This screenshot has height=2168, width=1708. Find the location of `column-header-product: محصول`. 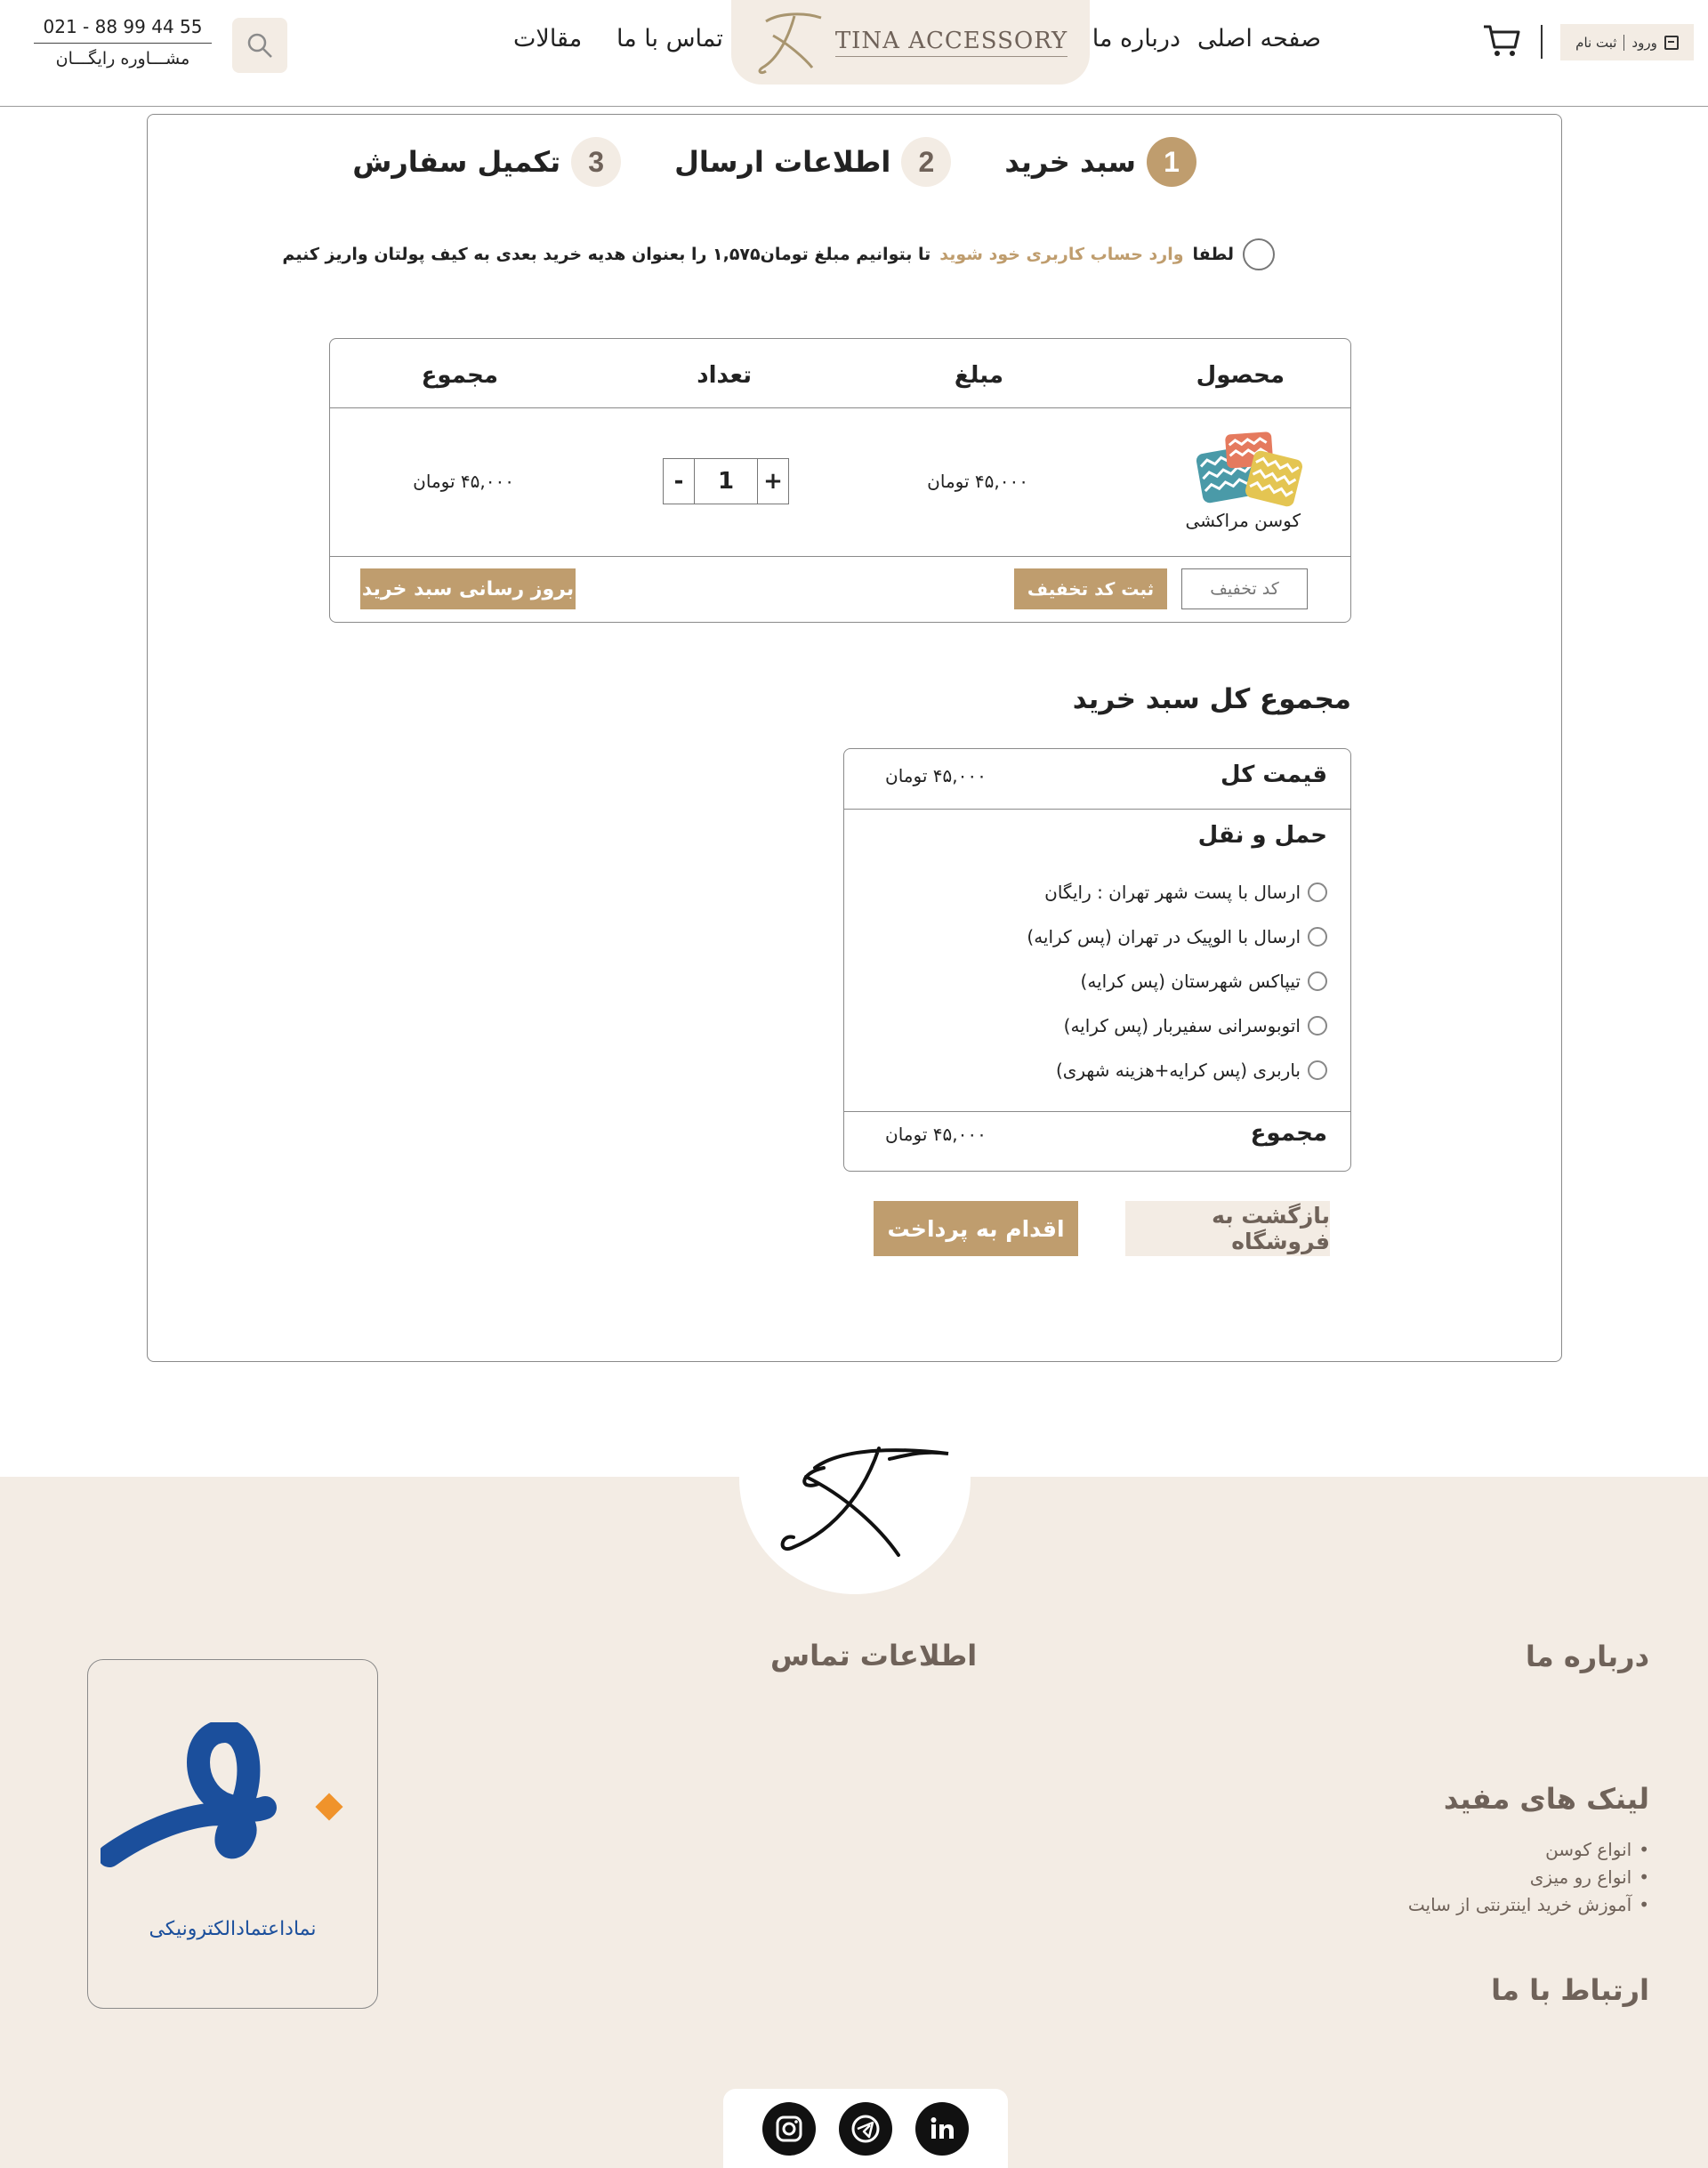

column-header-product: محصول is located at coordinates (1240, 375).